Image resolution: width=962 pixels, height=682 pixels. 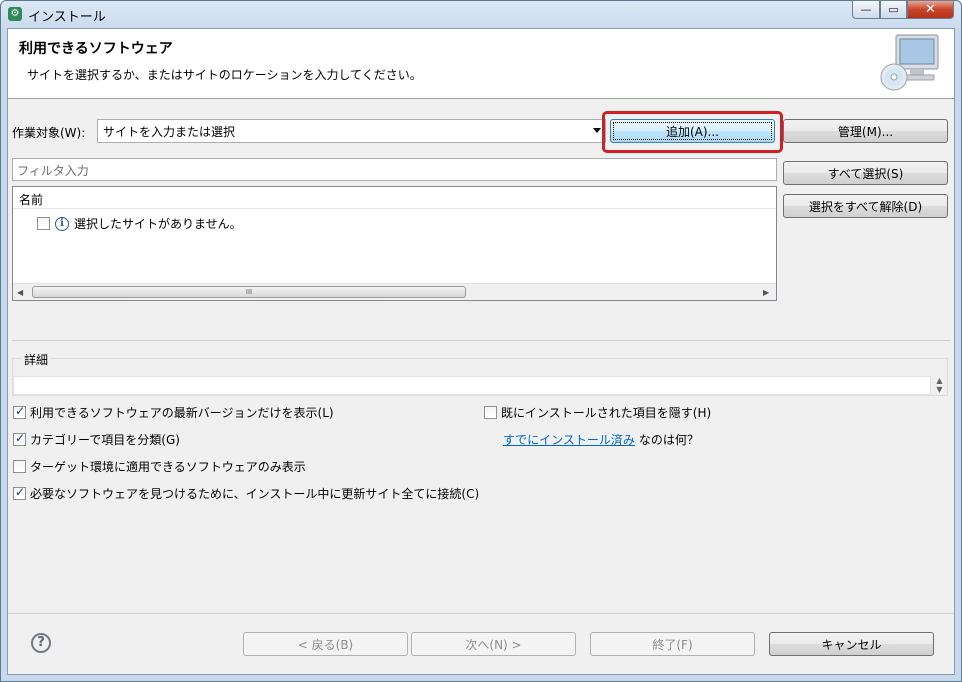 I want to click on what-installed-suffix: なのは何？, so click(x=668, y=440).